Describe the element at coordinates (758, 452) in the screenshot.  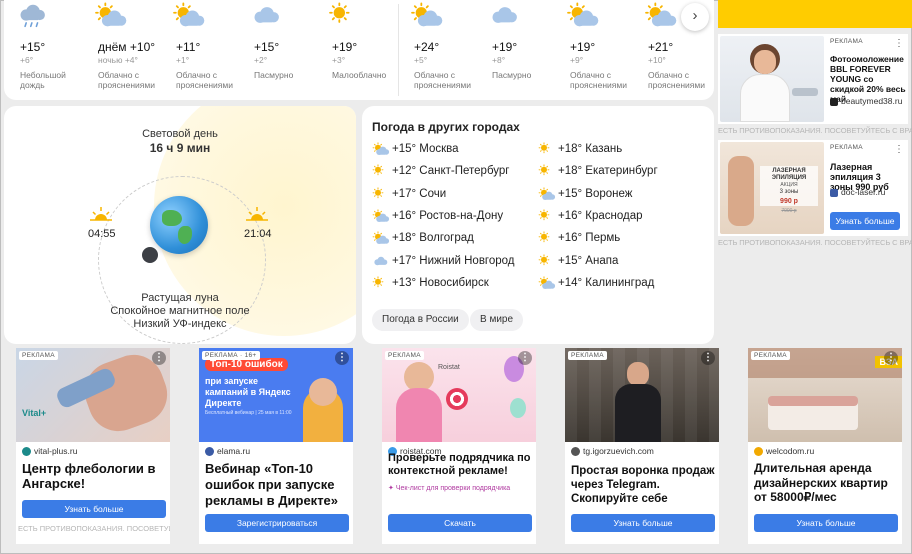
I see `favicon-icon` at that location.